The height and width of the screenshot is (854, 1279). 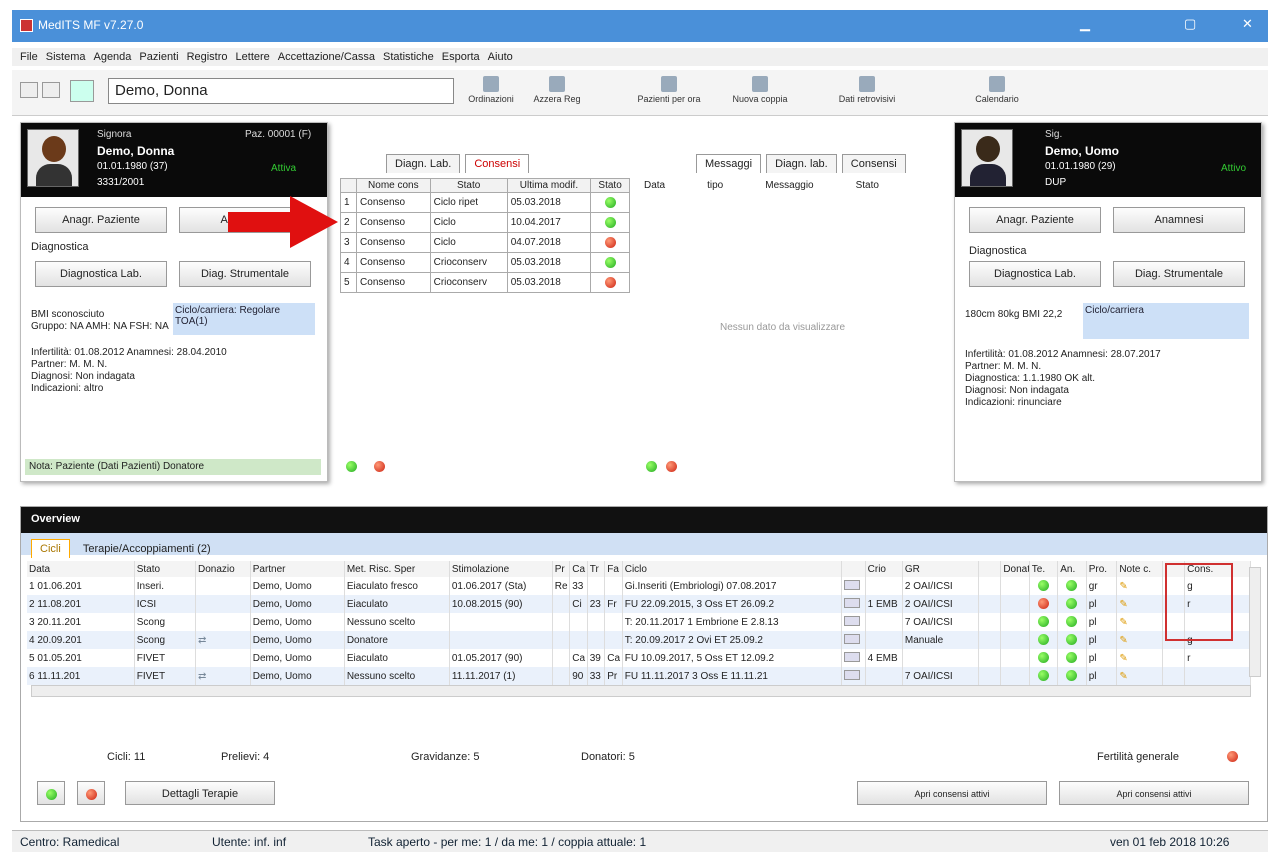 What do you see at coordinates (461, 57) in the screenshot?
I see `menu-item: Esporta` at bounding box center [461, 57].